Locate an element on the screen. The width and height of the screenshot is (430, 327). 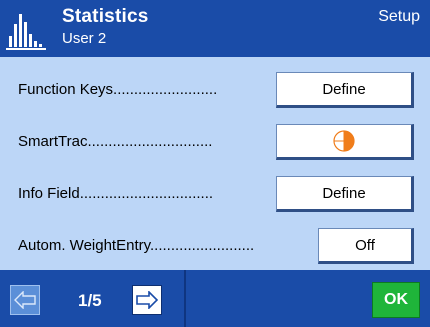
page-title: Statistics is located at coordinates (105, 16).